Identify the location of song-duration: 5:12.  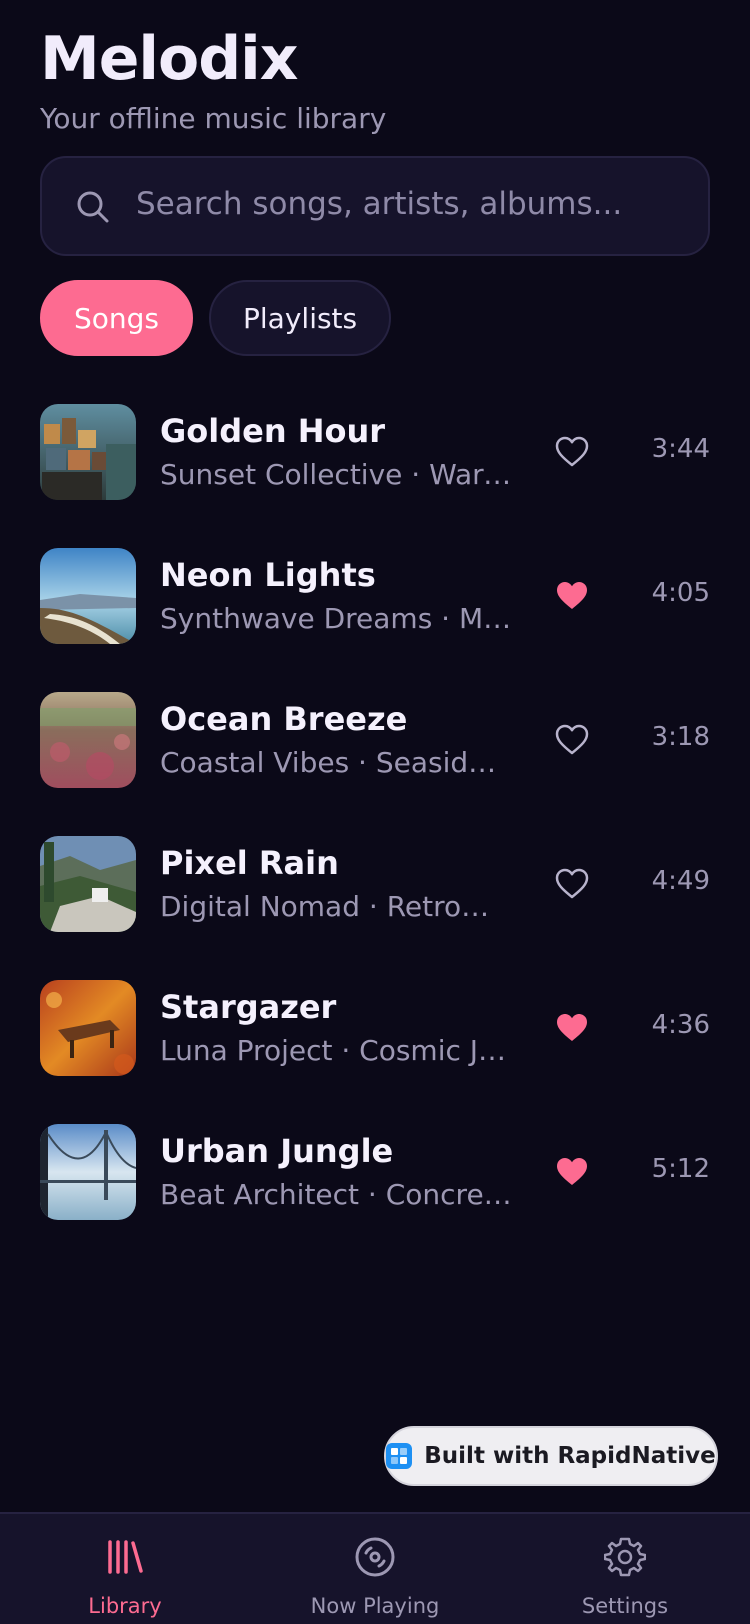
(680, 1169).